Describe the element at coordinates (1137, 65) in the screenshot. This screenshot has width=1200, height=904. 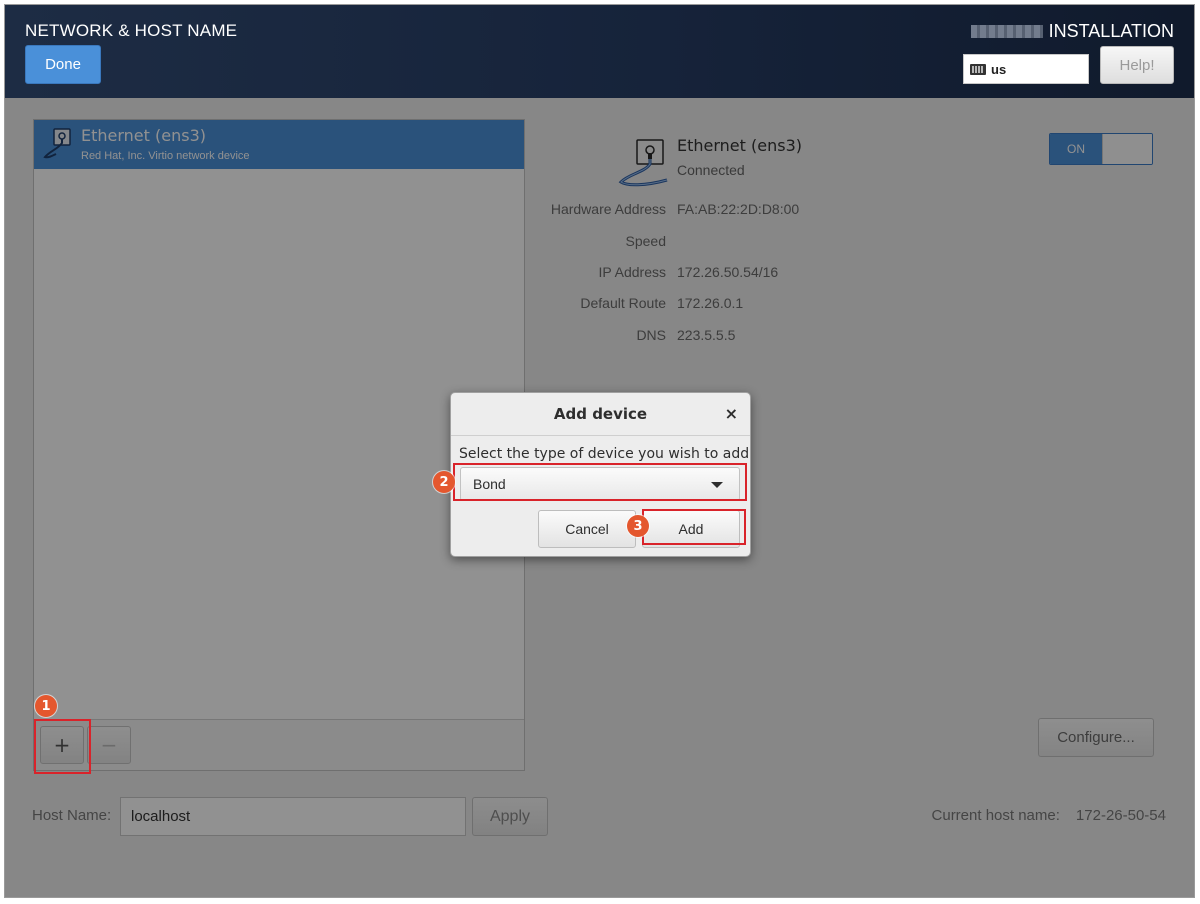
I see `help-button: Help!` at that location.